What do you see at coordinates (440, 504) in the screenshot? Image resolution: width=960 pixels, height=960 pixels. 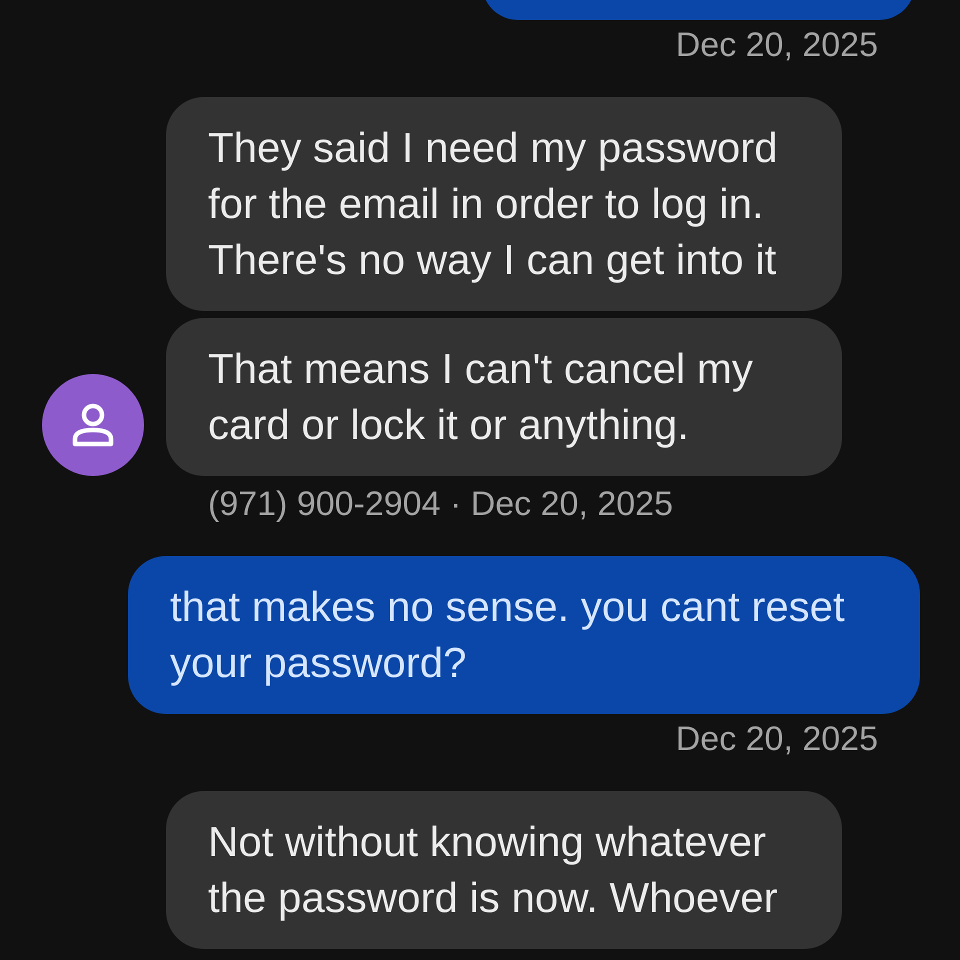 I see `sender-timestamp: (971) 900-2904 · Dec 20, 2025` at bounding box center [440, 504].